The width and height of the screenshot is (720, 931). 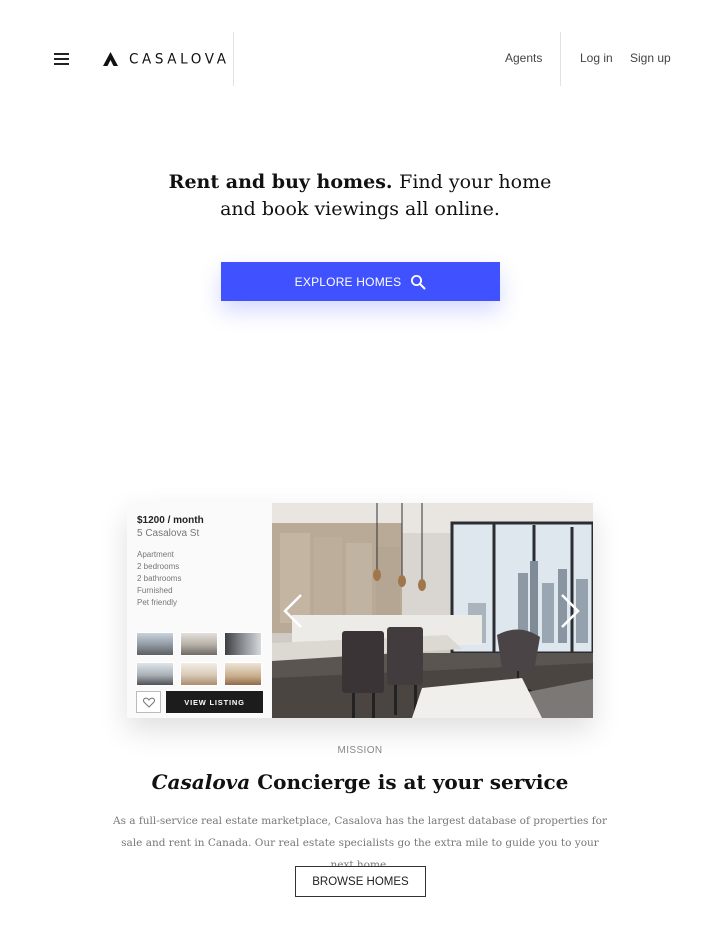 What do you see at coordinates (596, 58) in the screenshot?
I see `nav-login-link: Log in` at bounding box center [596, 58].